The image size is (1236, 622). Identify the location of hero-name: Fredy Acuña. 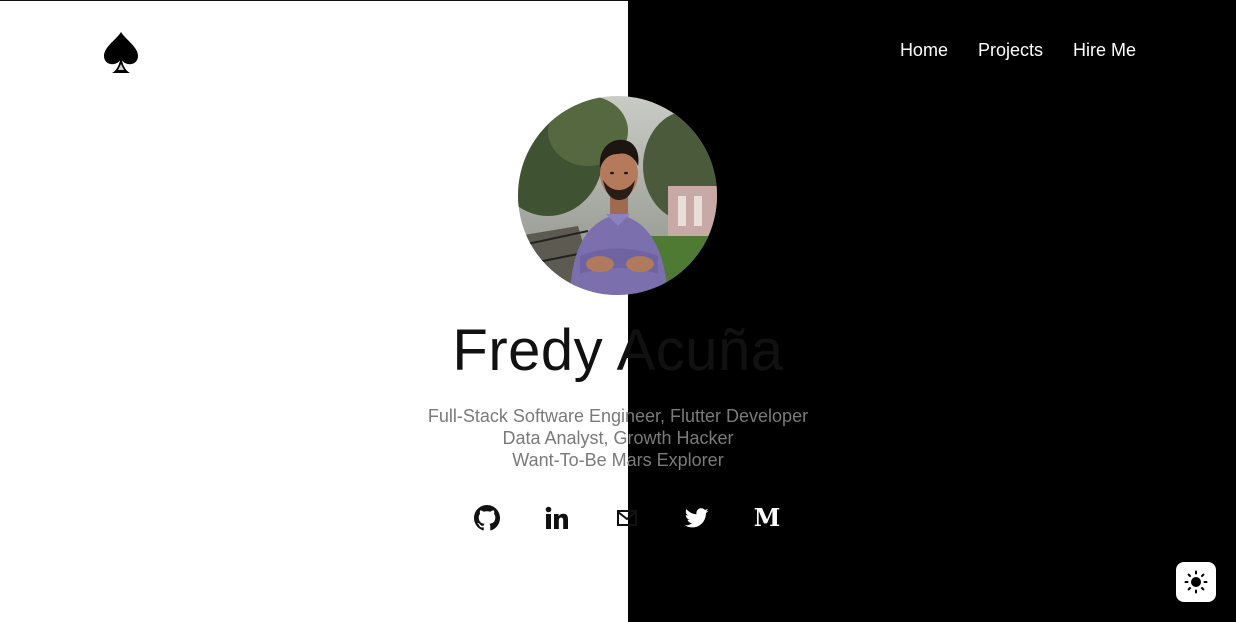
(618, 351).